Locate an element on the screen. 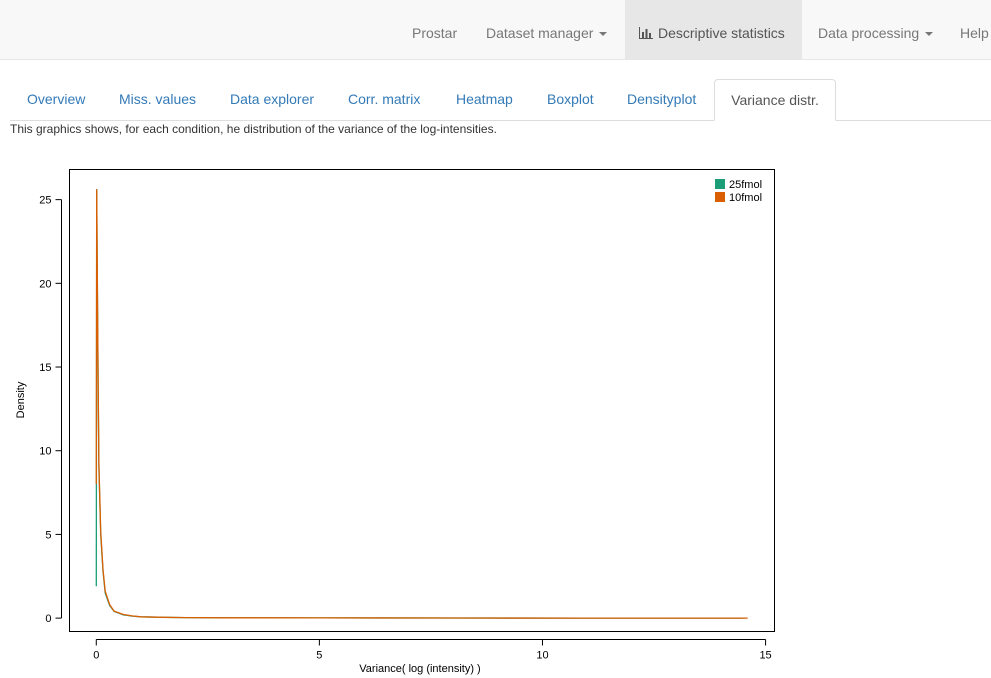  tab-label: Corr. matrix is located at coordinates (384, 99).